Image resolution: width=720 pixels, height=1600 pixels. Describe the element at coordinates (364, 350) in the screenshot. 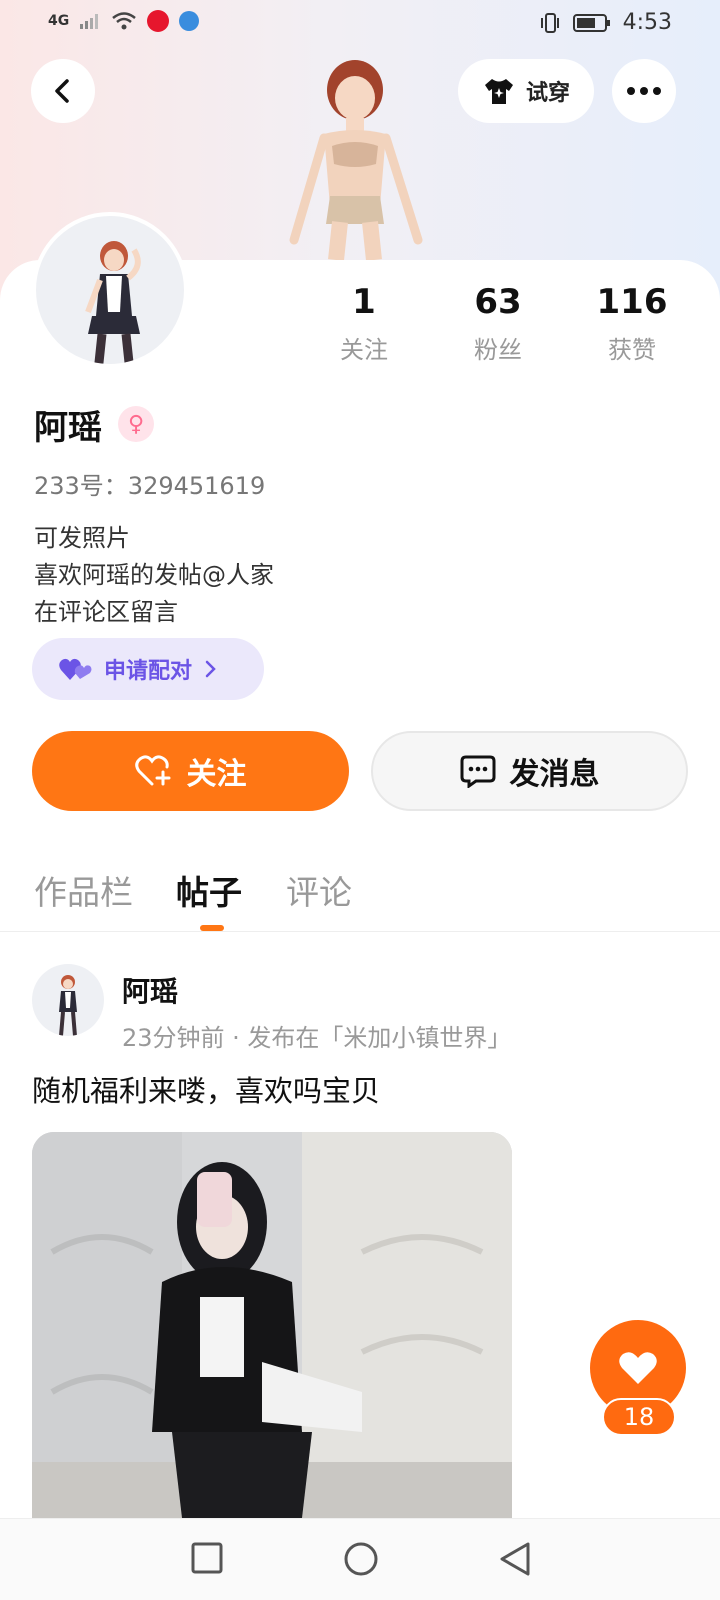

I see `stat-label: 关注` at that location.